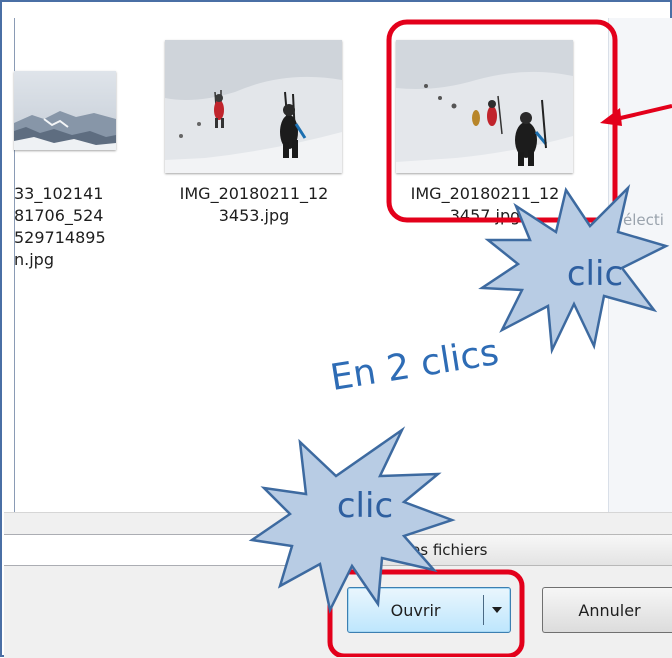 The height and width of the screenshot is (658, 672). What do you see at coordinates (595, 274) in the screenshot?
I see `burst-label-top: clic` at bounding box center [595, 274].